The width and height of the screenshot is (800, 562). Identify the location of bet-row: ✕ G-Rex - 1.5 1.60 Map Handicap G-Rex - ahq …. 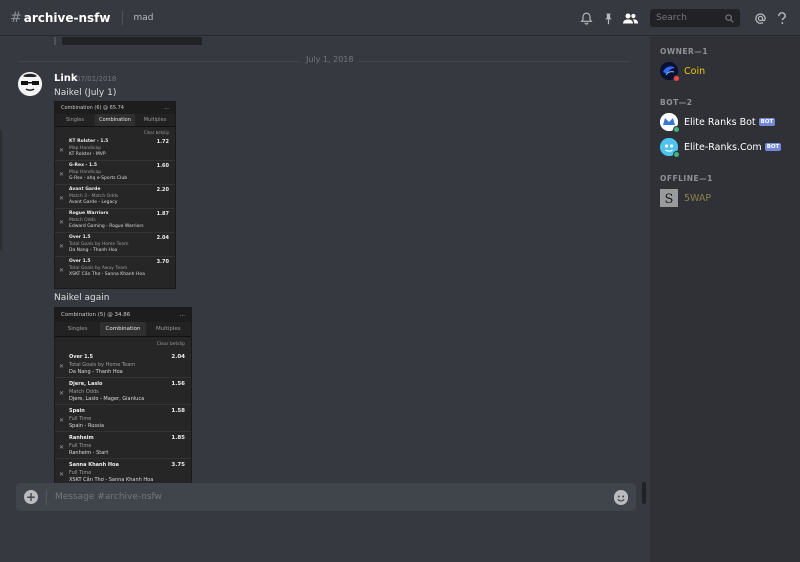
(115, 173).